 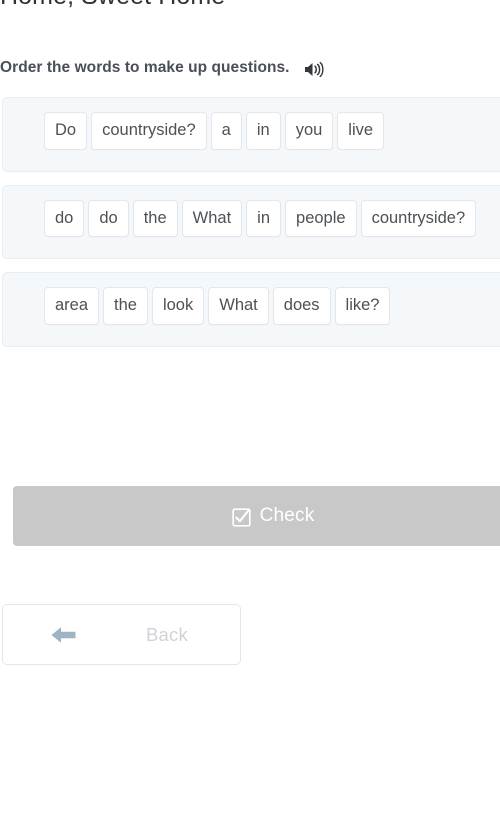 What do you see at coordinates (167, 634) in the screenshot?
I see `back-button-label: Back` at bounding box center [167, 634].